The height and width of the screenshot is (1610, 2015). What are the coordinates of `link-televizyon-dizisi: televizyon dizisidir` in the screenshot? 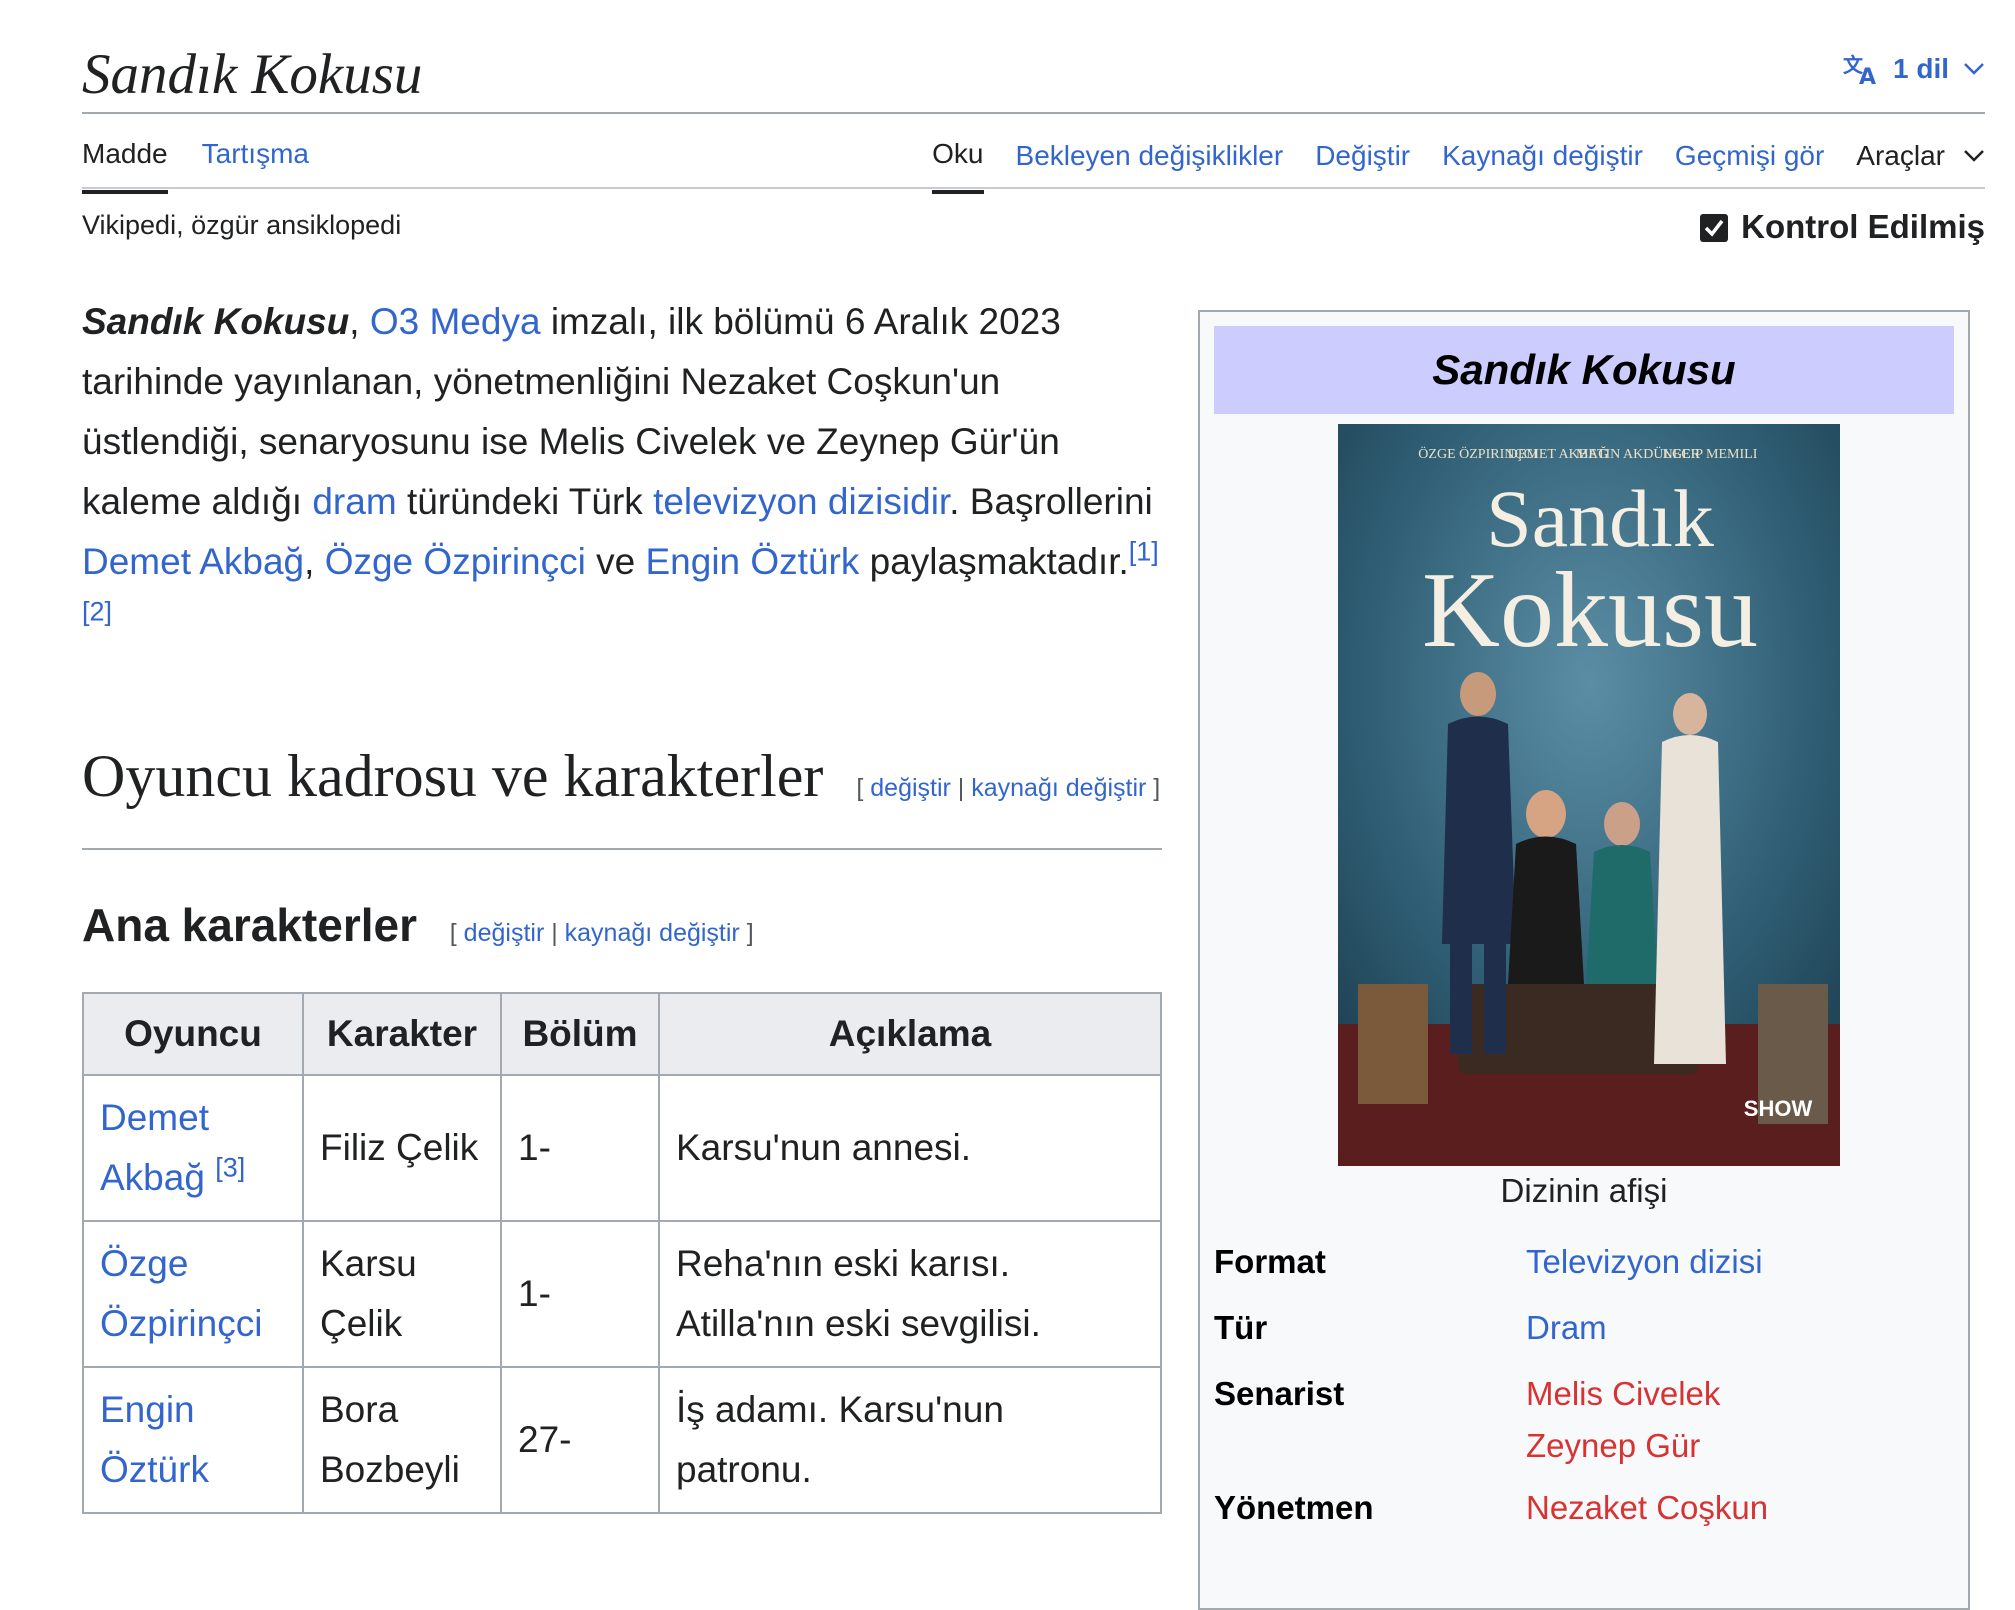 It's located at (801, 501).